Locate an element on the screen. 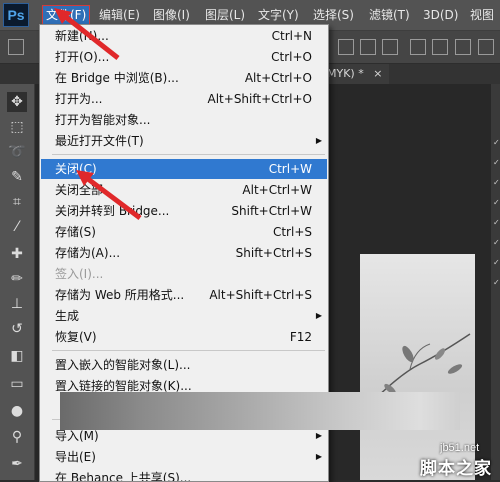 This screenshot has width=500, height=482. menu-item-shortcut: Alt+Shift+Ctrl+S is located at coordinates (260, 295).